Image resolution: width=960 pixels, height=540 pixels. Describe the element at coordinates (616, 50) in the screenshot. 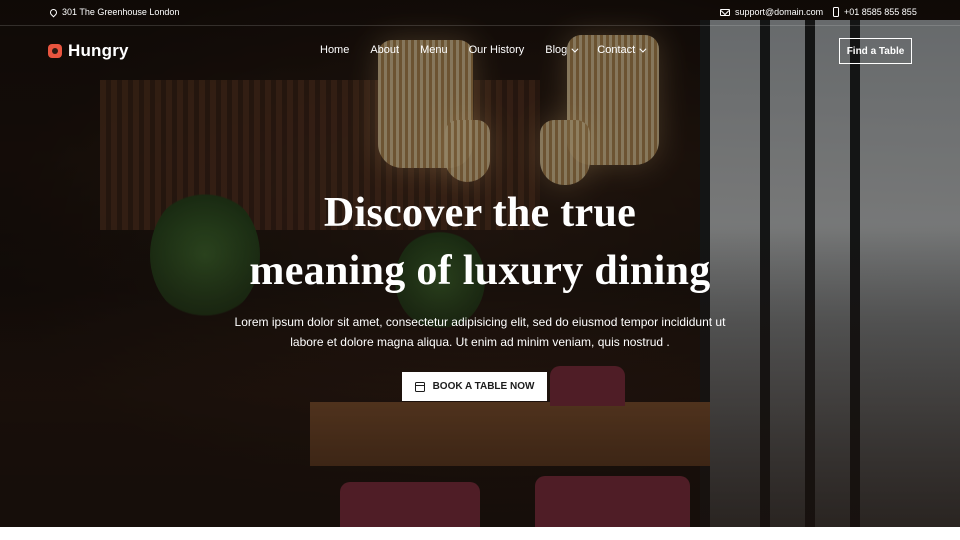

I see `nav-label: Contact` at that location.